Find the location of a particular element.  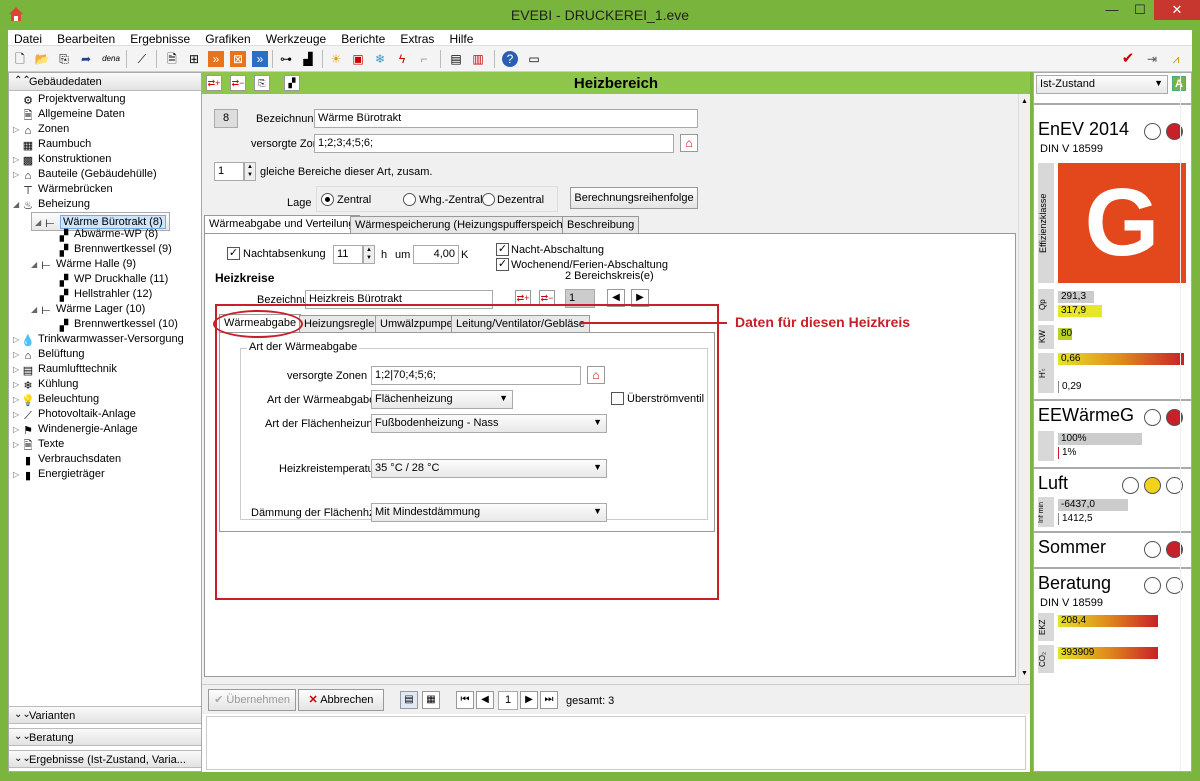

check-icon: ✔ is located at coordinates (1128, 59).